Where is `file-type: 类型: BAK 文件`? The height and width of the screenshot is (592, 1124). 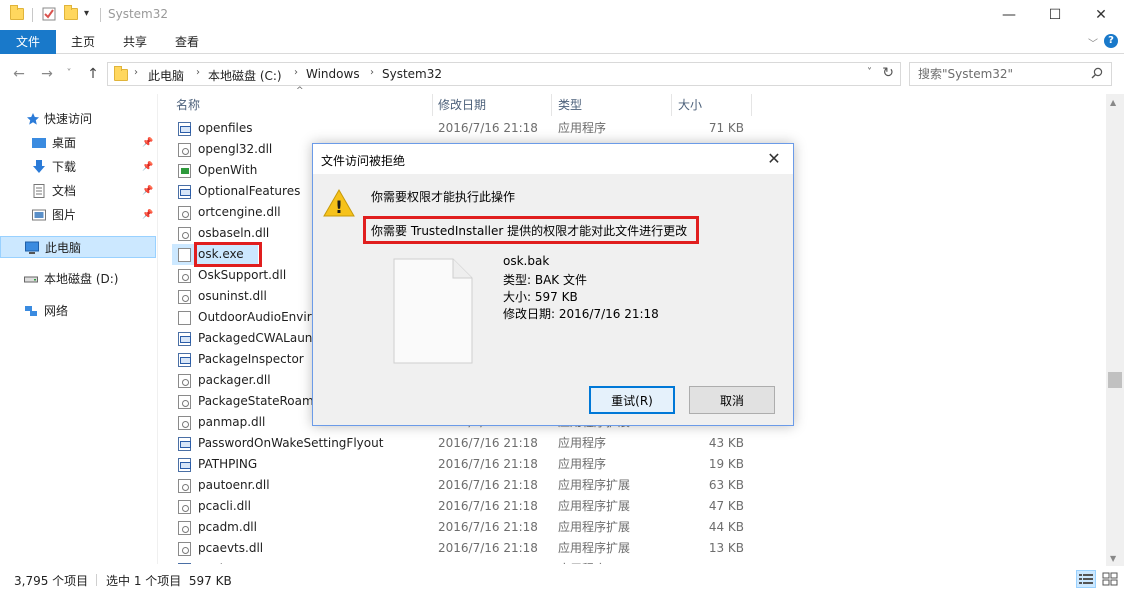 file-type: 类型: BAK 文件 is located at coordinates (545, 280).